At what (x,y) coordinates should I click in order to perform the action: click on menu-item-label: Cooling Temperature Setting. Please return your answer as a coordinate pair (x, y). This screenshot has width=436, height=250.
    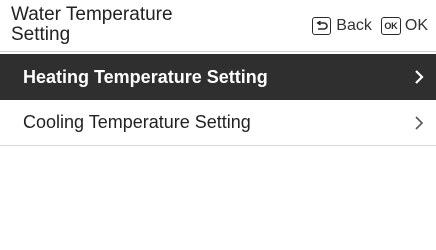
    Looking at the image, I should click on (137, 122).